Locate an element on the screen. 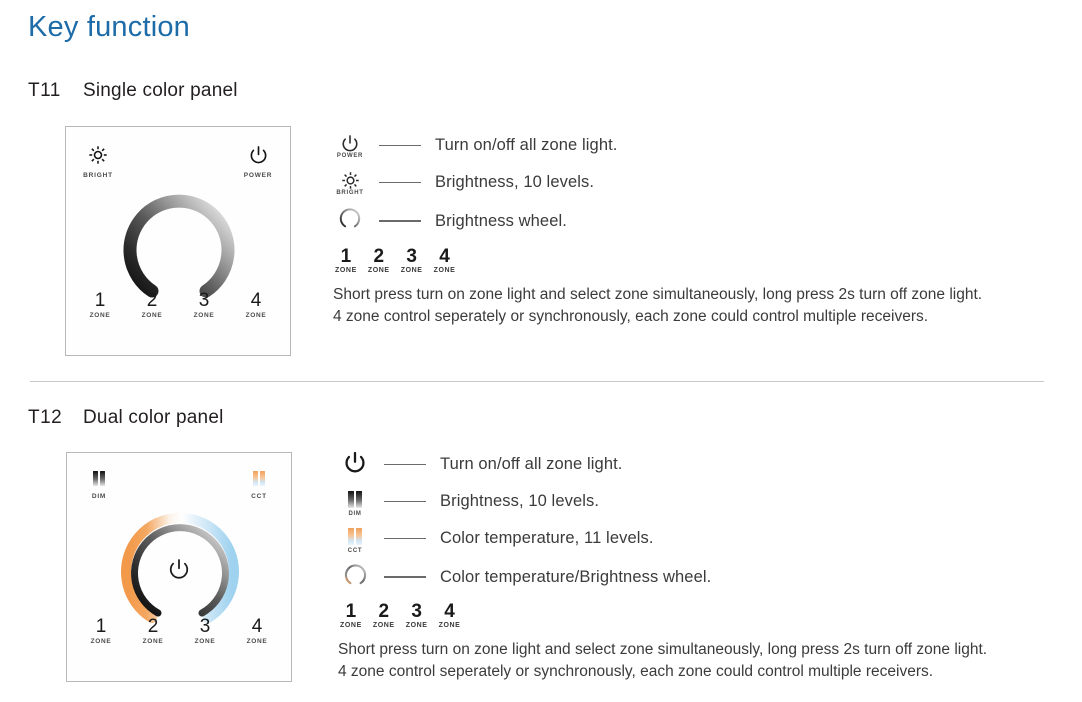 This screenshot has width=1082, height=702. legend-row-cct-t12: CCT Color temperature, 11 levels. is located at coordinates (662, 538).